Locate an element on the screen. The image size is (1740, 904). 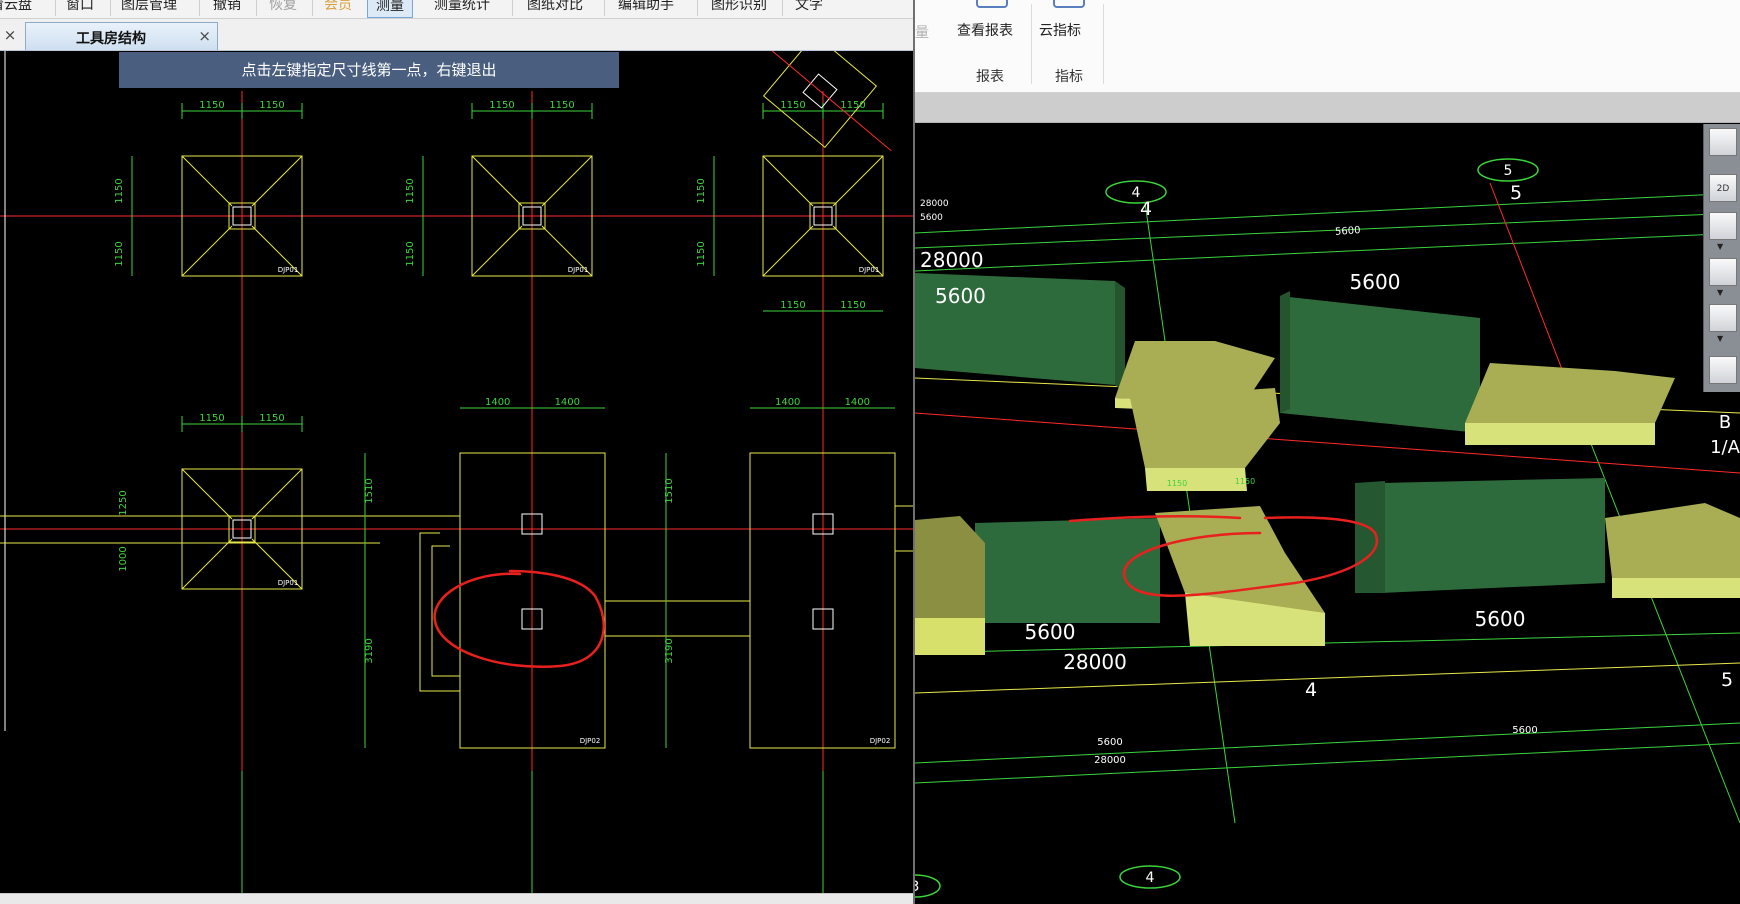
grid-table-icon is located at coordinates (1723, 370).